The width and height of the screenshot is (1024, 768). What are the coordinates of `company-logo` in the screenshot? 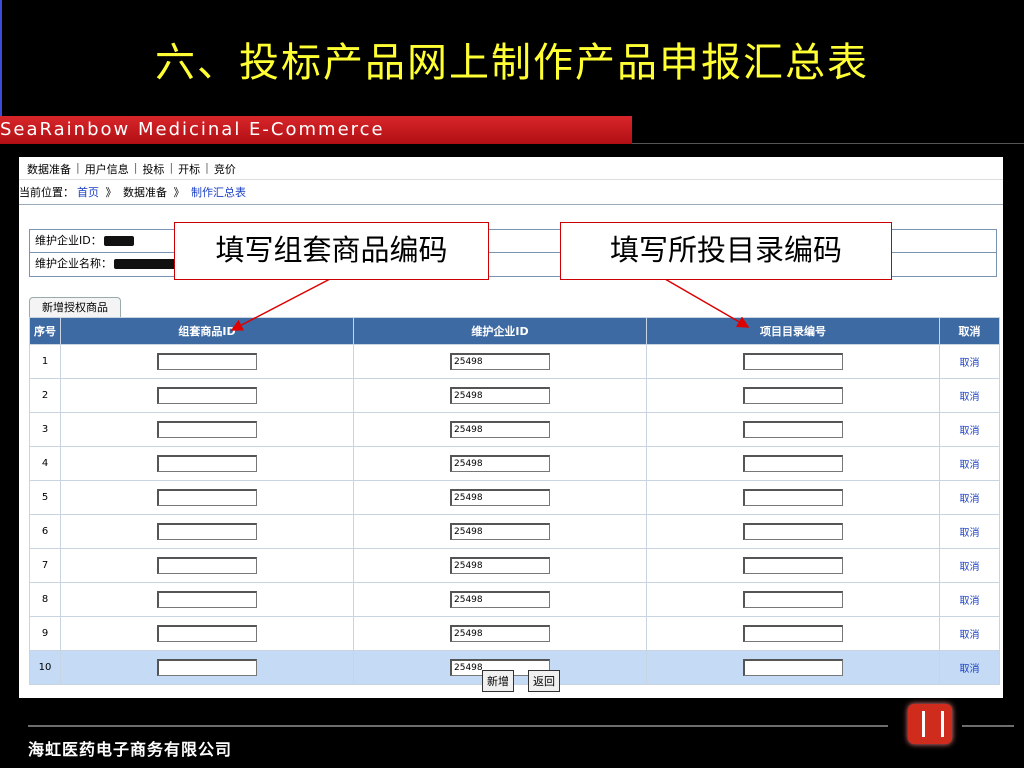 It's located at (930, 724).